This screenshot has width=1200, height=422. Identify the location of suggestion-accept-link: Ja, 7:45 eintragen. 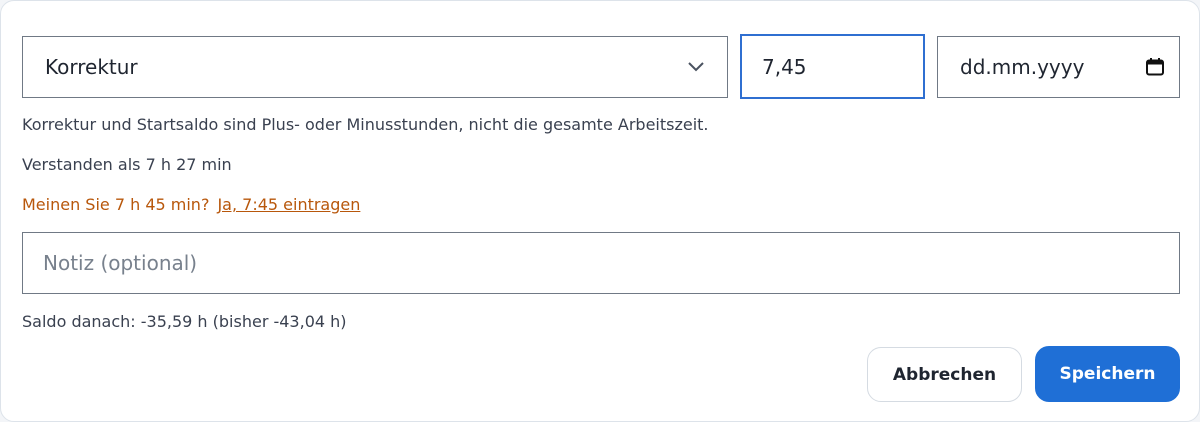
(288, 204).